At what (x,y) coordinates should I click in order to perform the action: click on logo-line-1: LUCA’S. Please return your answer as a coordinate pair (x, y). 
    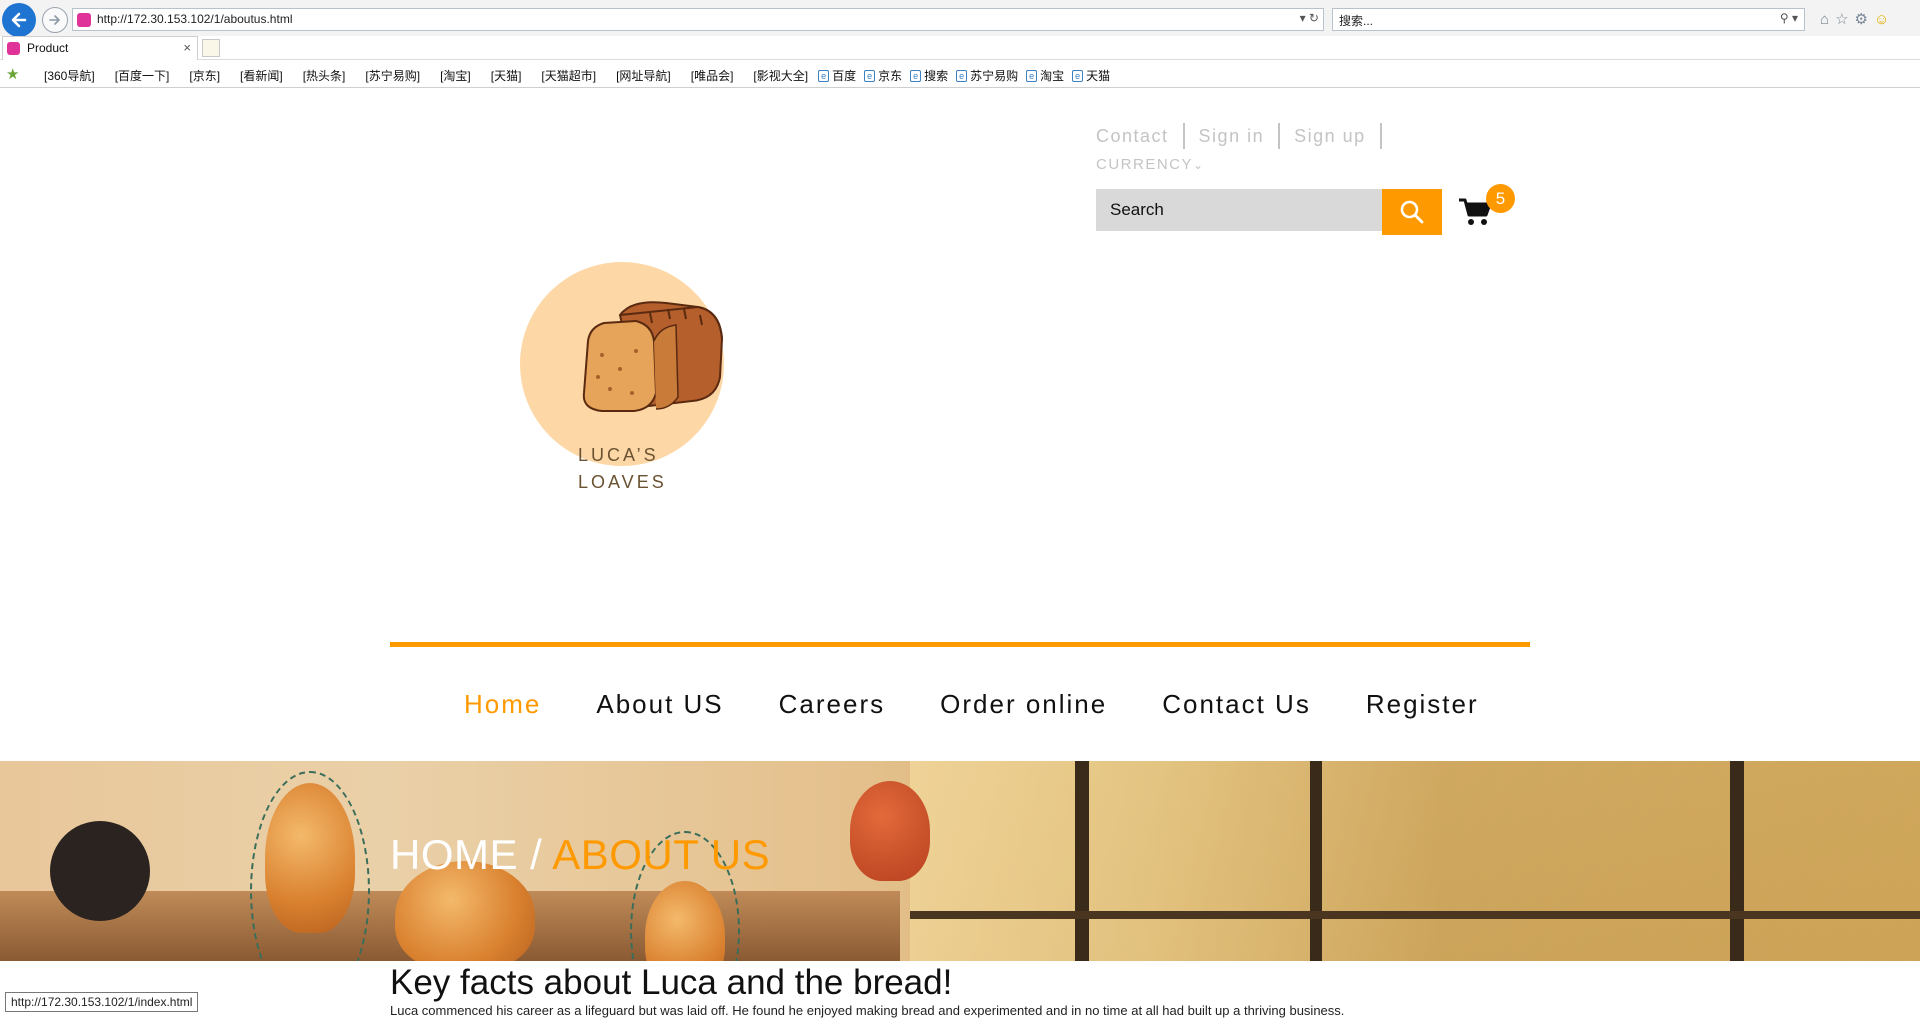
    Looking at the image, I should click on (618, 455).